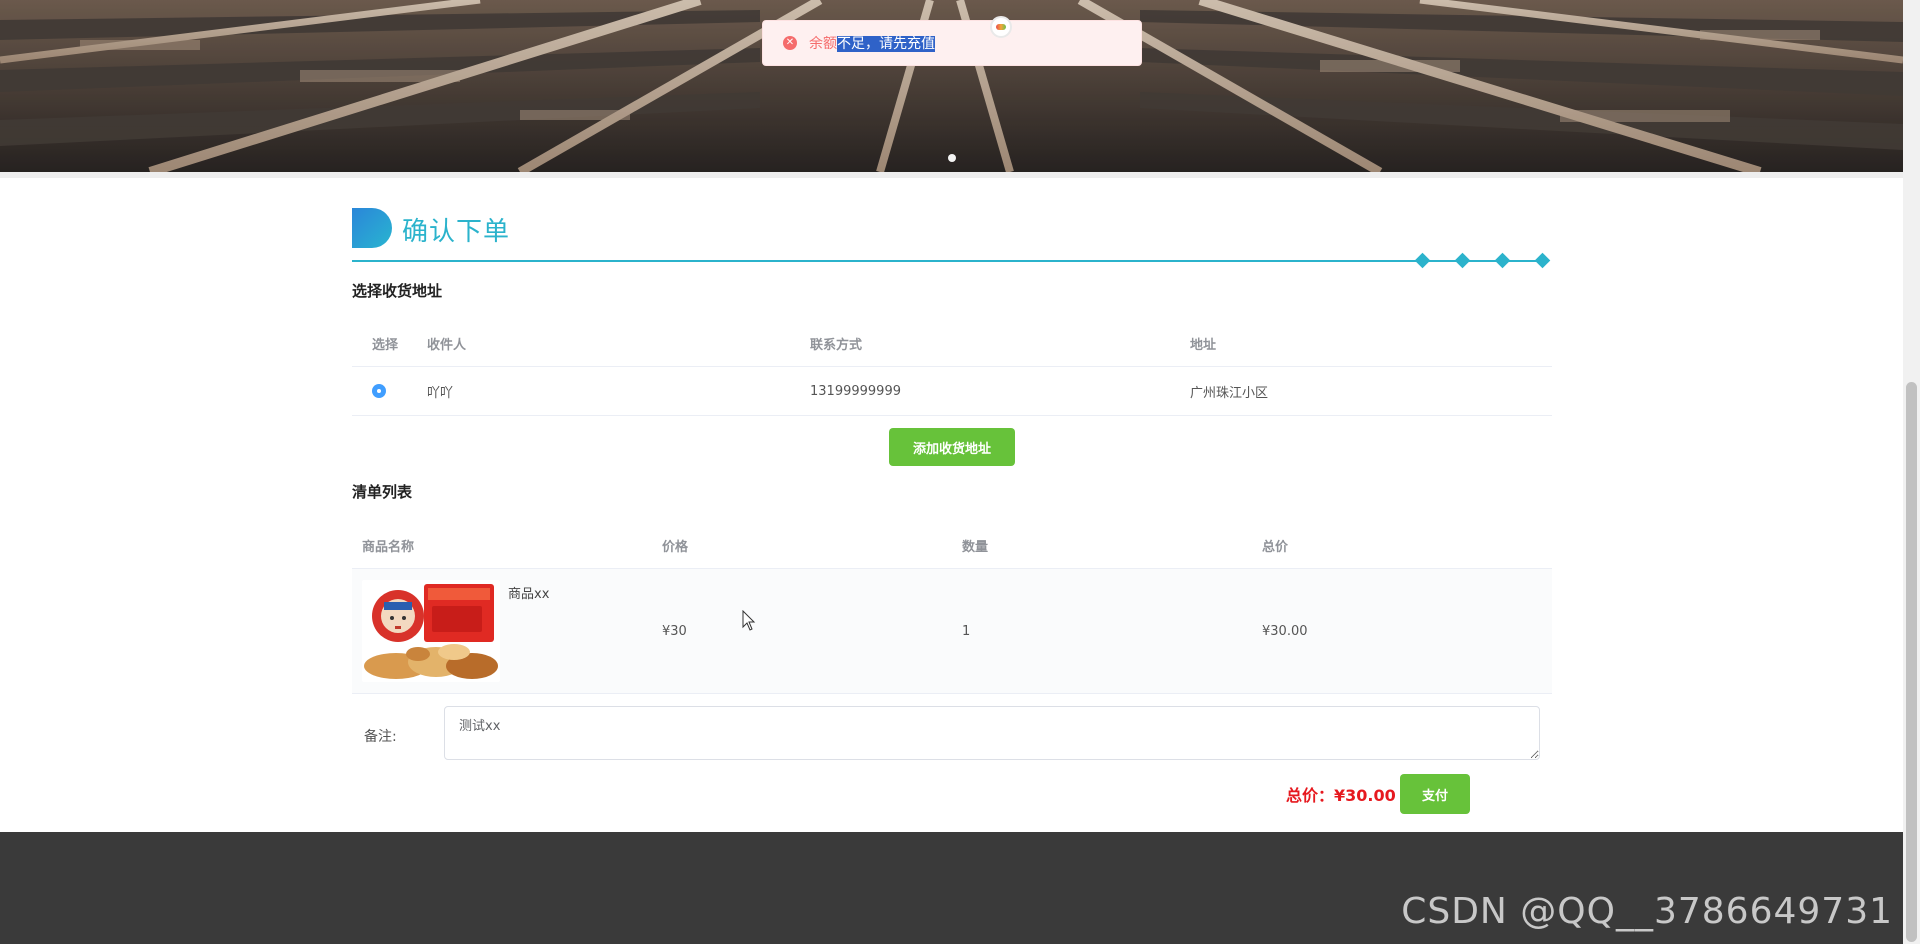  Describe the element at coordinates (1435, 794) in the screenshot. I see `pay-button: 支付` at that location.